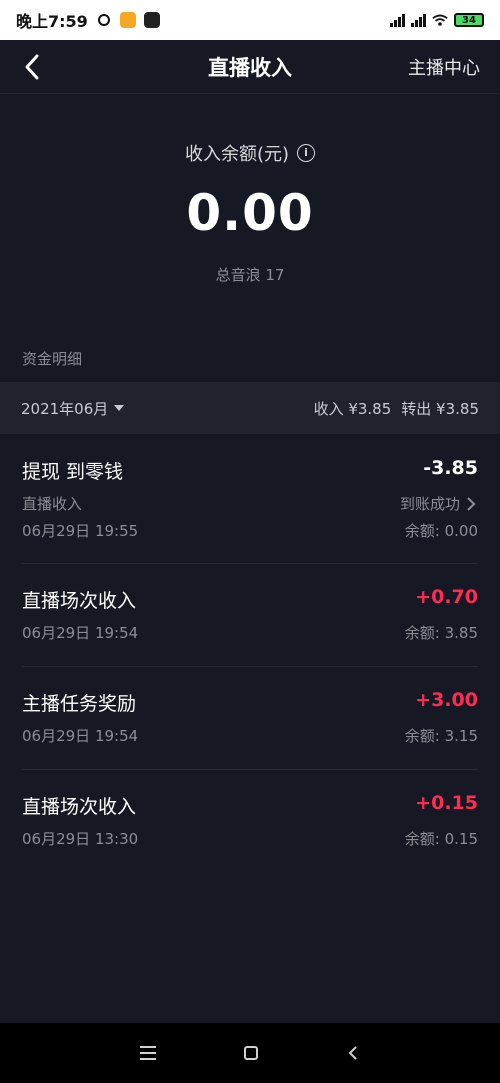  I want to click on month-select: 2021年06月, so click(73, 408).